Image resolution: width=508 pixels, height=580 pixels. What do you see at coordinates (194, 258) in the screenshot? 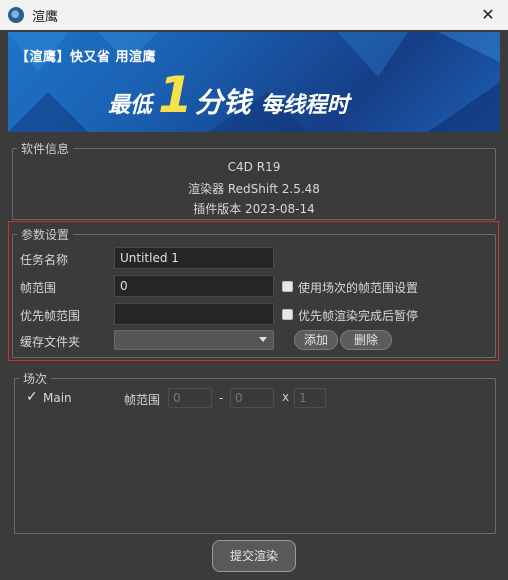
I see `task-name-input: Untitled 1` at bounding box center [194, 258].